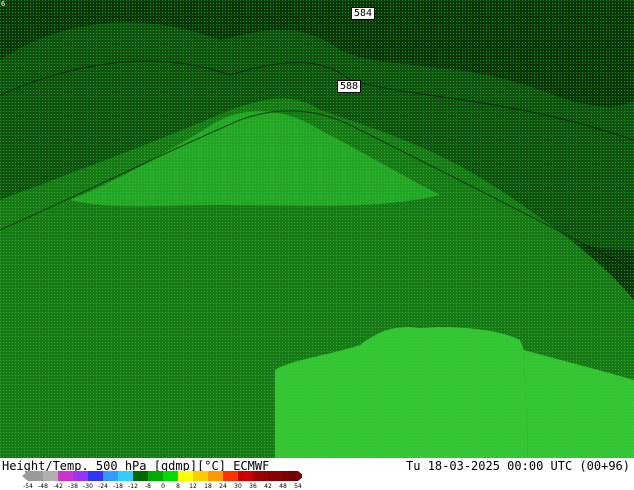  Describe the element at coordinates (73, 486) in the screenshot. I see `legend-tick-label: -38` at that location.